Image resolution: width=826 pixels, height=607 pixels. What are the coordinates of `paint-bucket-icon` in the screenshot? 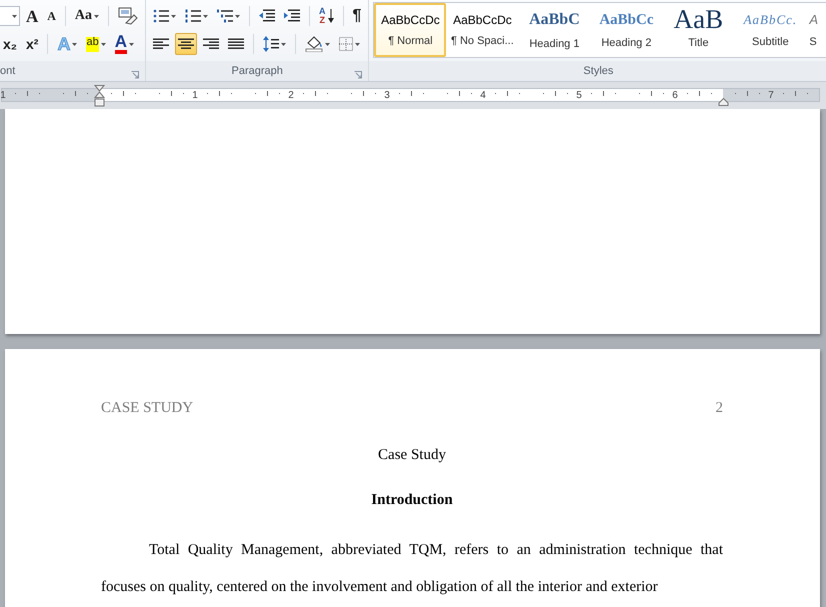 It's located at (314, 44).